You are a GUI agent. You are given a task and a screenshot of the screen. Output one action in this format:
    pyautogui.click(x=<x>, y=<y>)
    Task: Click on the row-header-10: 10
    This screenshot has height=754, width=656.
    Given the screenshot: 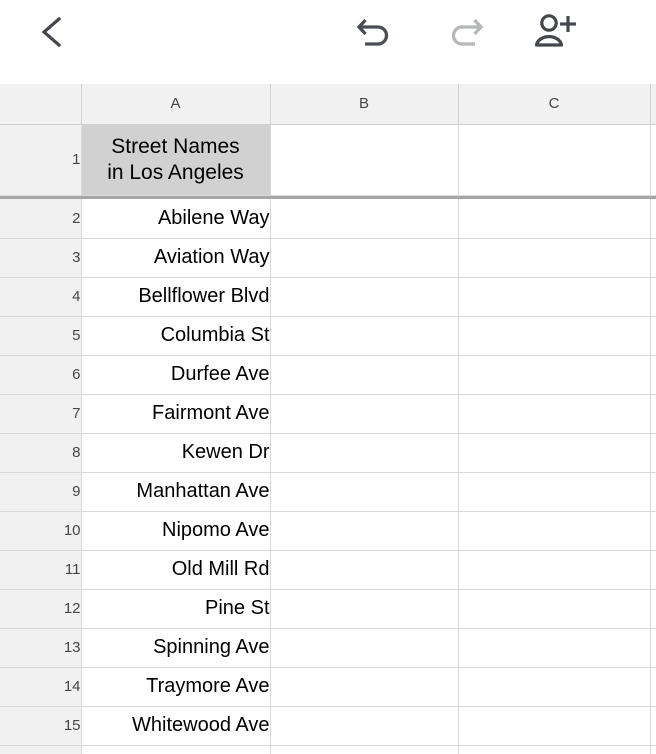 What is the action you would take?
    pyautogui.click(x=41, y=531)
    